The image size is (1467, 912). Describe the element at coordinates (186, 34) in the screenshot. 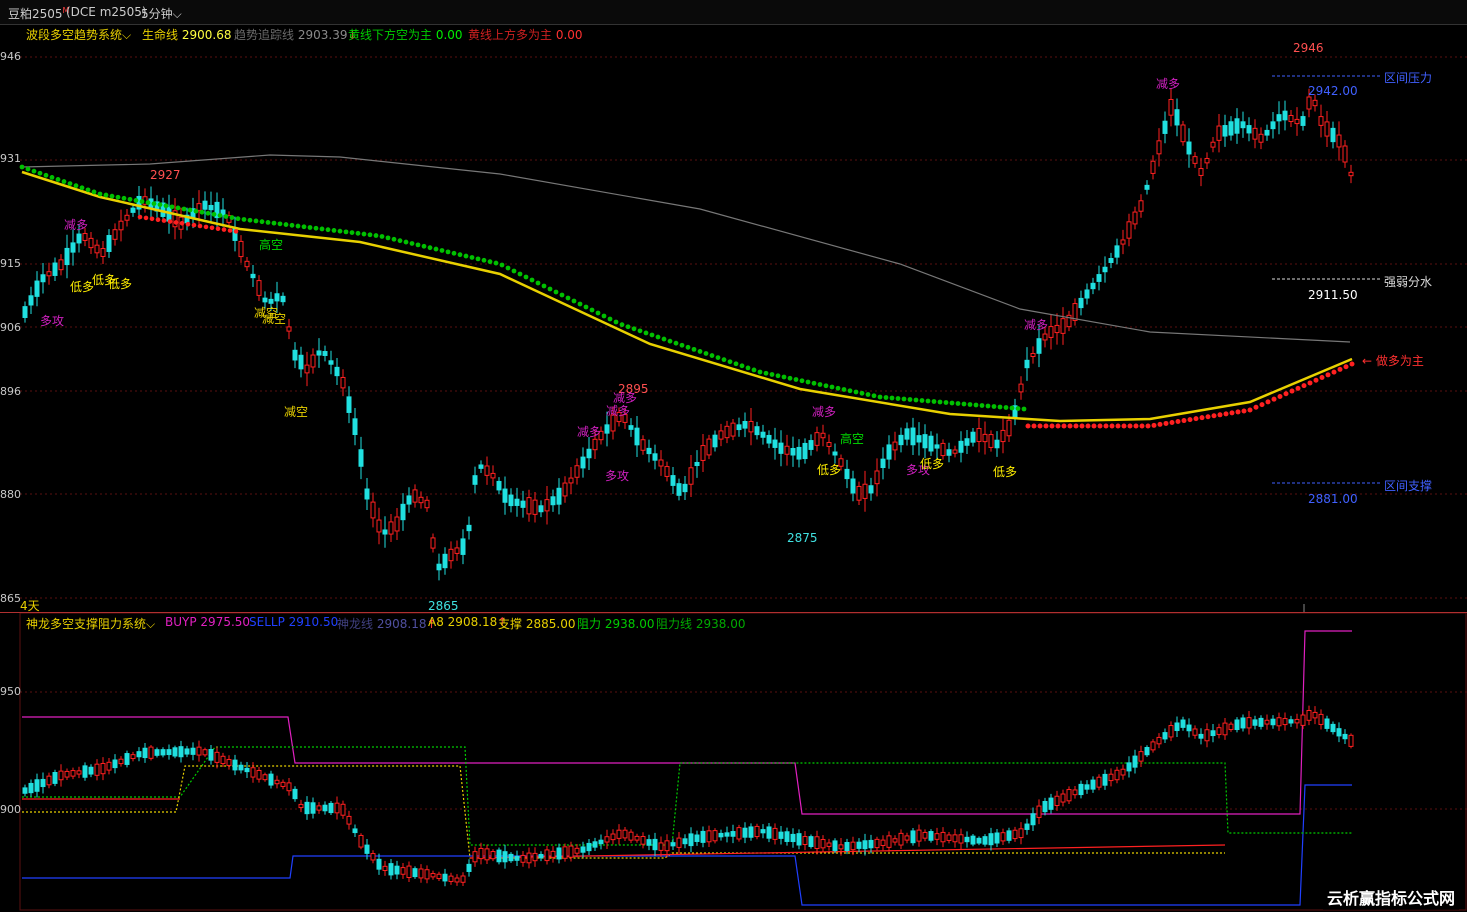

I see `legend-life-line: 生命线 2900.68` at that location.